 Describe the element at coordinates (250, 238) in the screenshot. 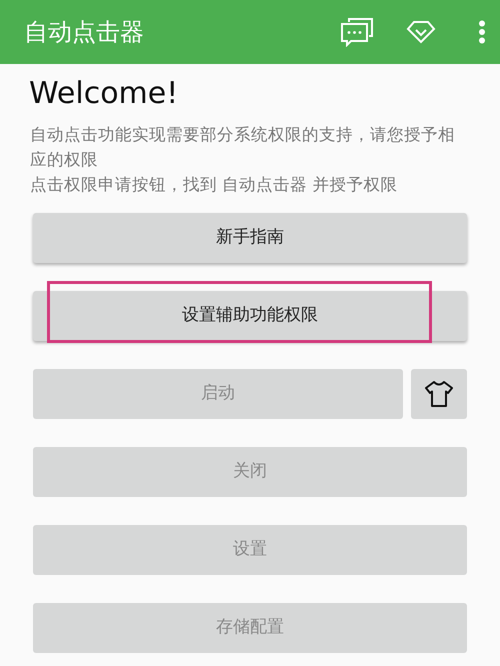

I see `menu-button: 新手指南` at that location.